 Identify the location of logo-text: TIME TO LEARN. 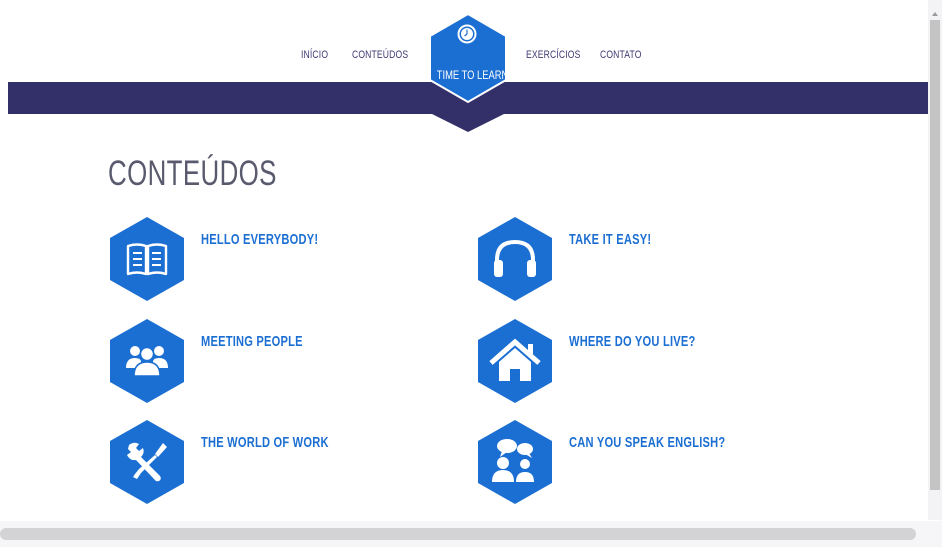
(472, 75).